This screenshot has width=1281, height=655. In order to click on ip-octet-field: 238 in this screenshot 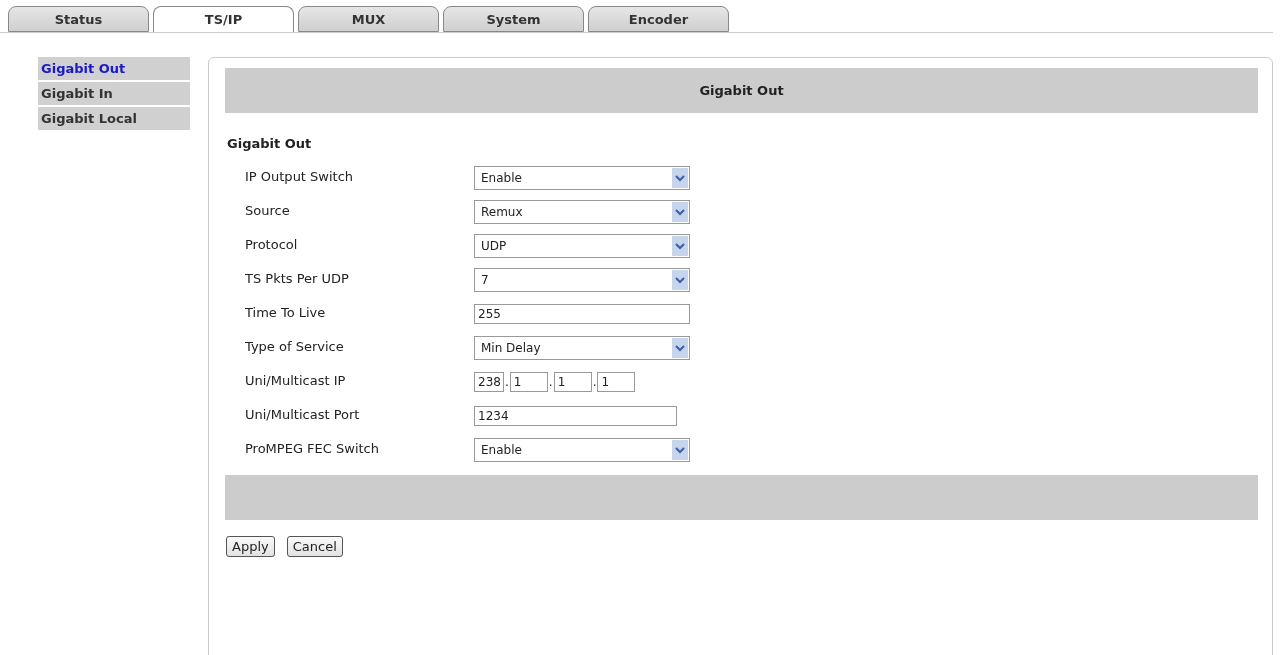, I will do `click(489, 382)`.